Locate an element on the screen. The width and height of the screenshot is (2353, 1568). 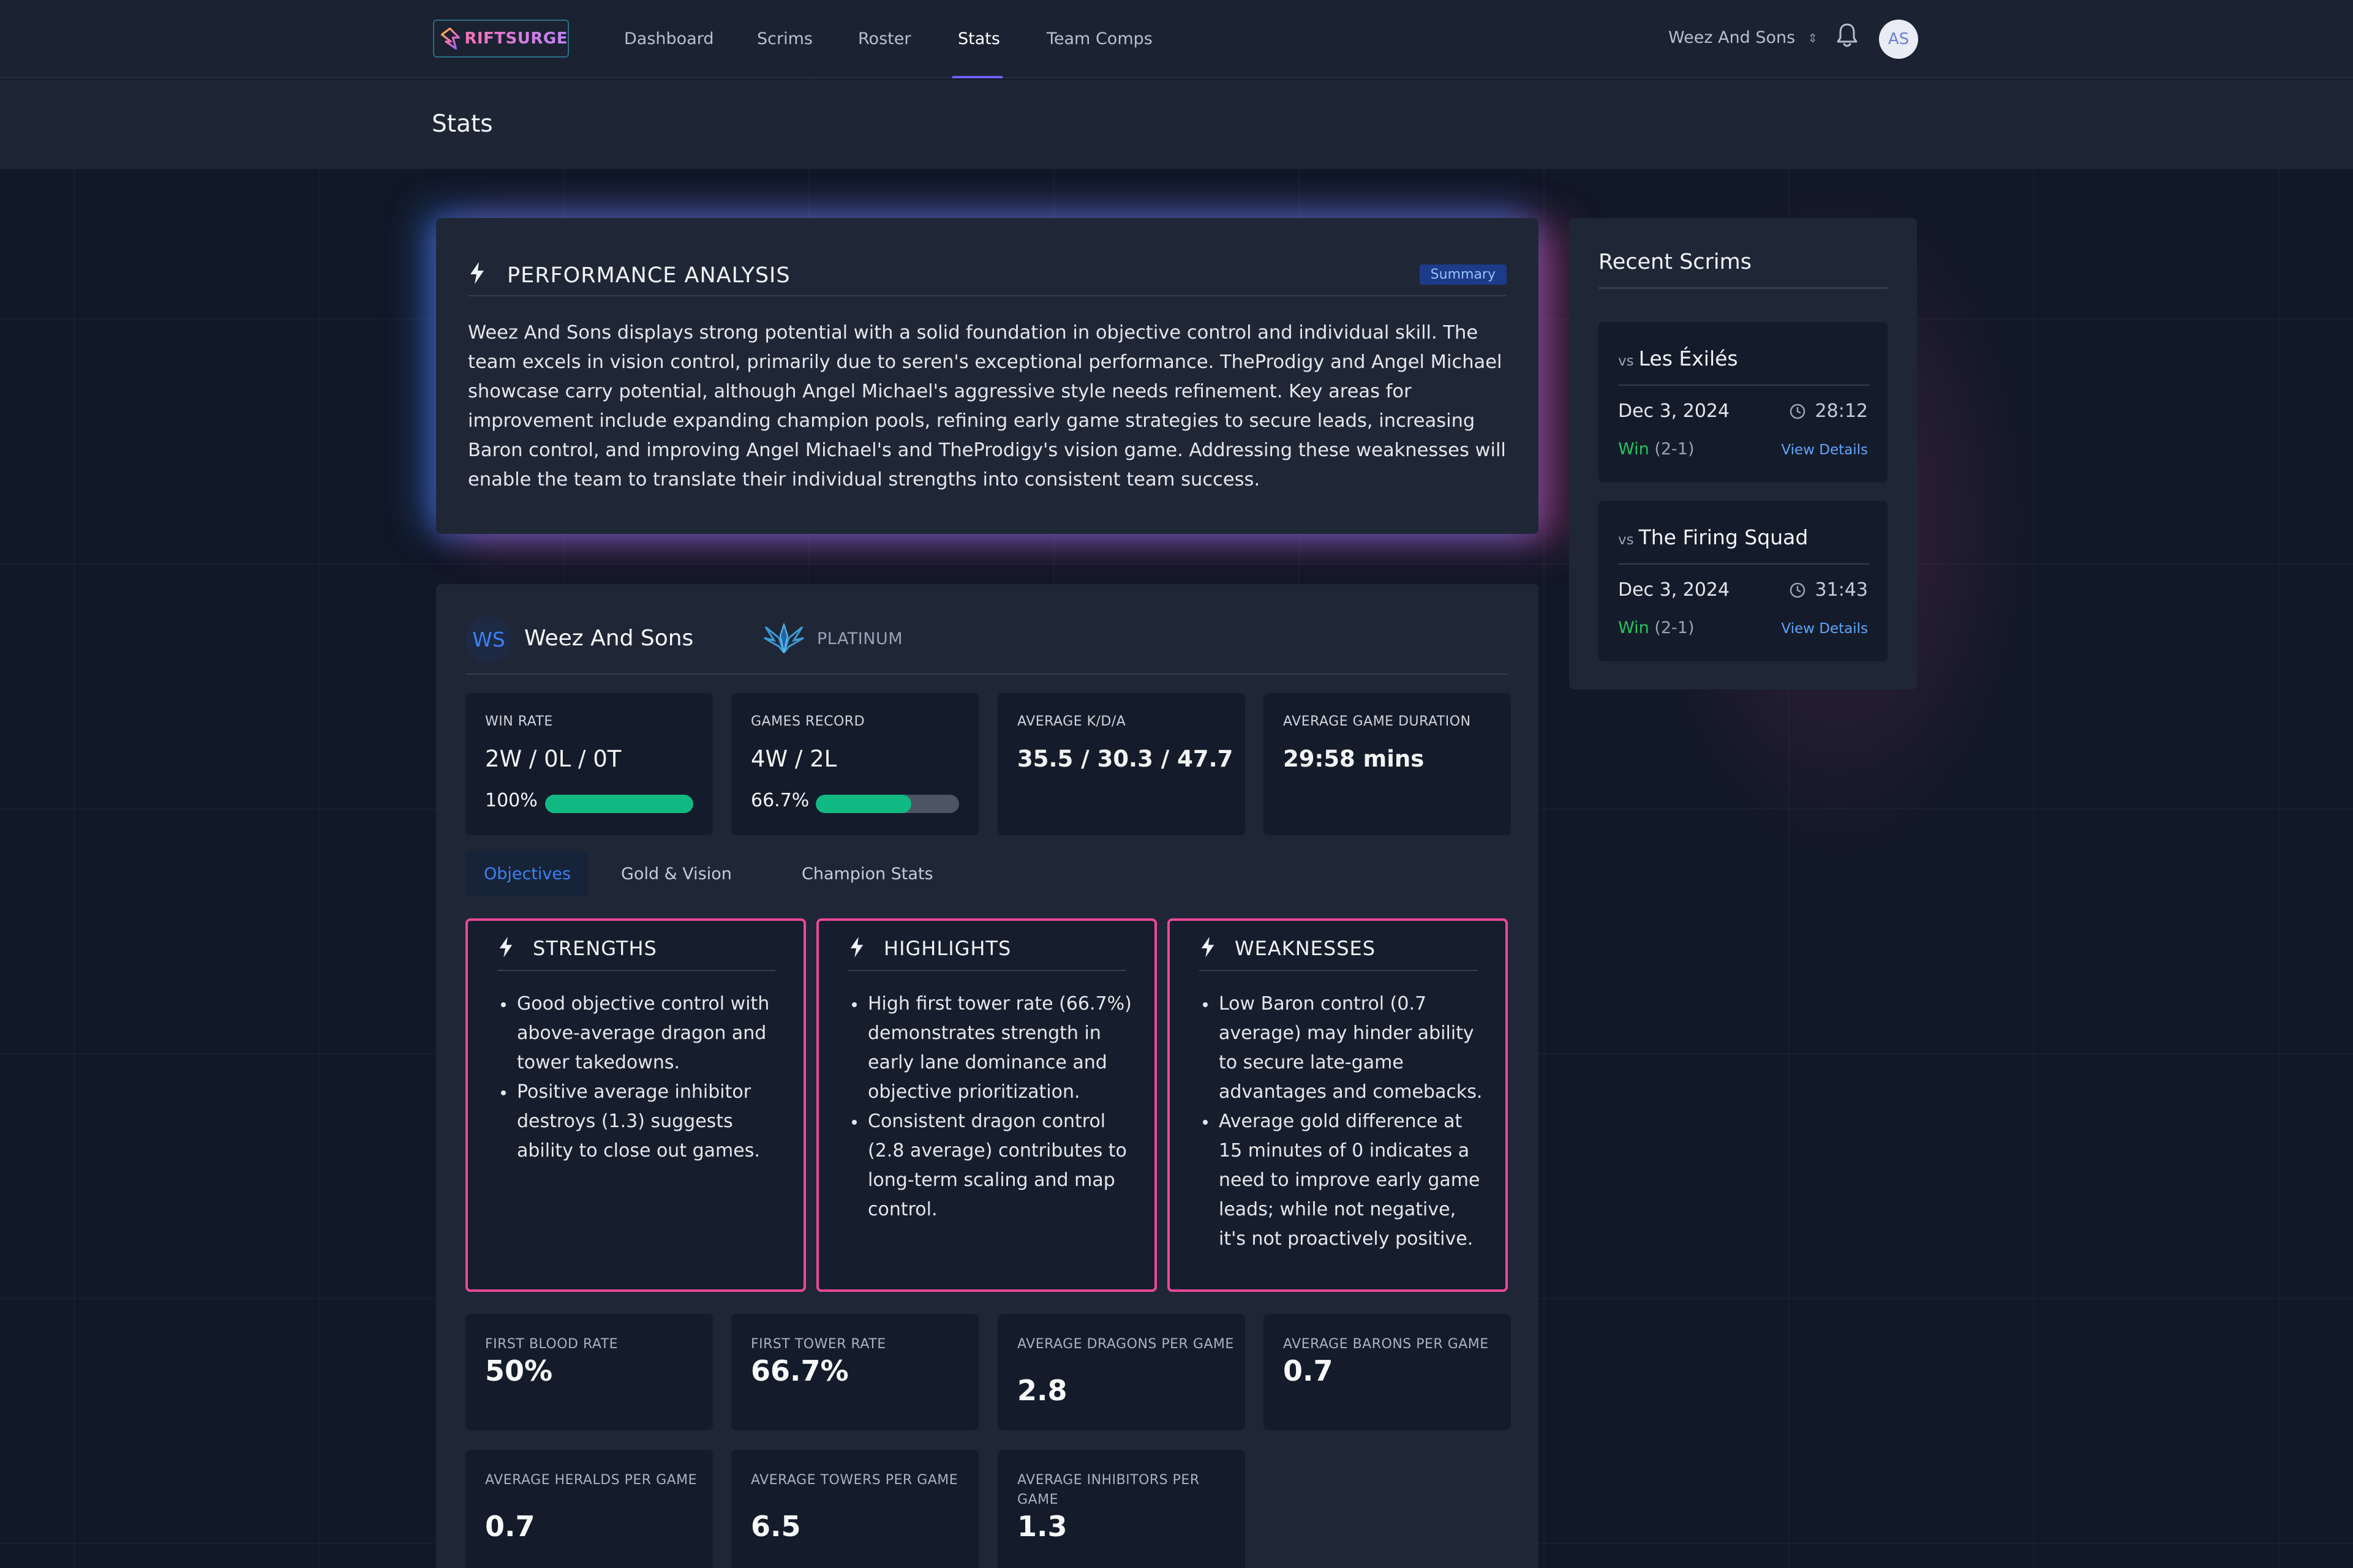
metric-label: FIRST BLOOD RATE is located at coordinates (552, 1344).